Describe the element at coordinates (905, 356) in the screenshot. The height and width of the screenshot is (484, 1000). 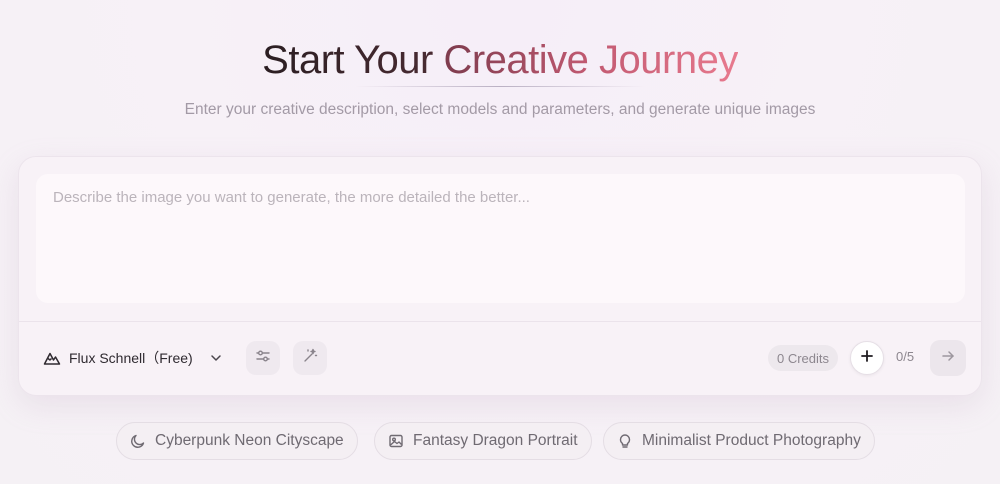
I see `image-count: 0/5` at that location.